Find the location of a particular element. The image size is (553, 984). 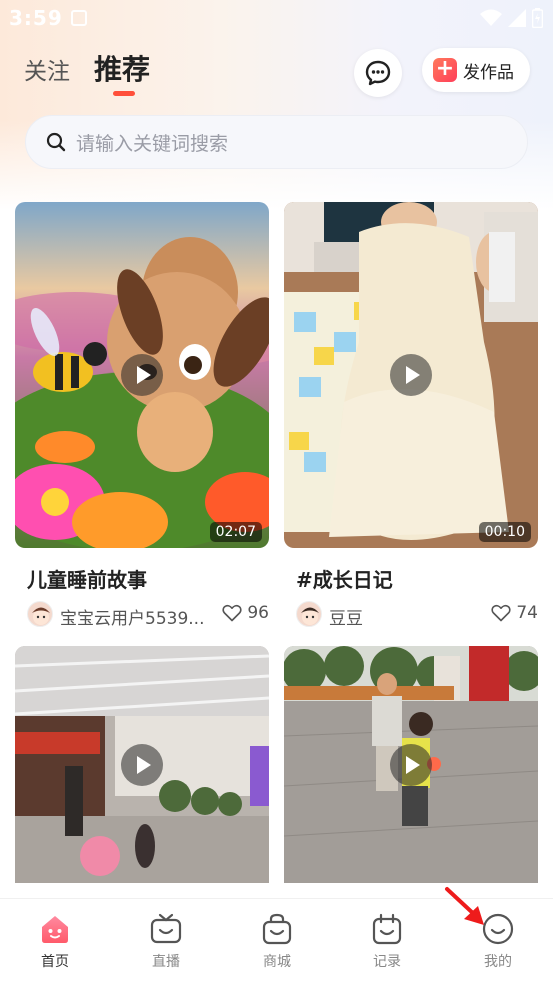

video-duration: 02:07 is located at coordinates (235, 532).